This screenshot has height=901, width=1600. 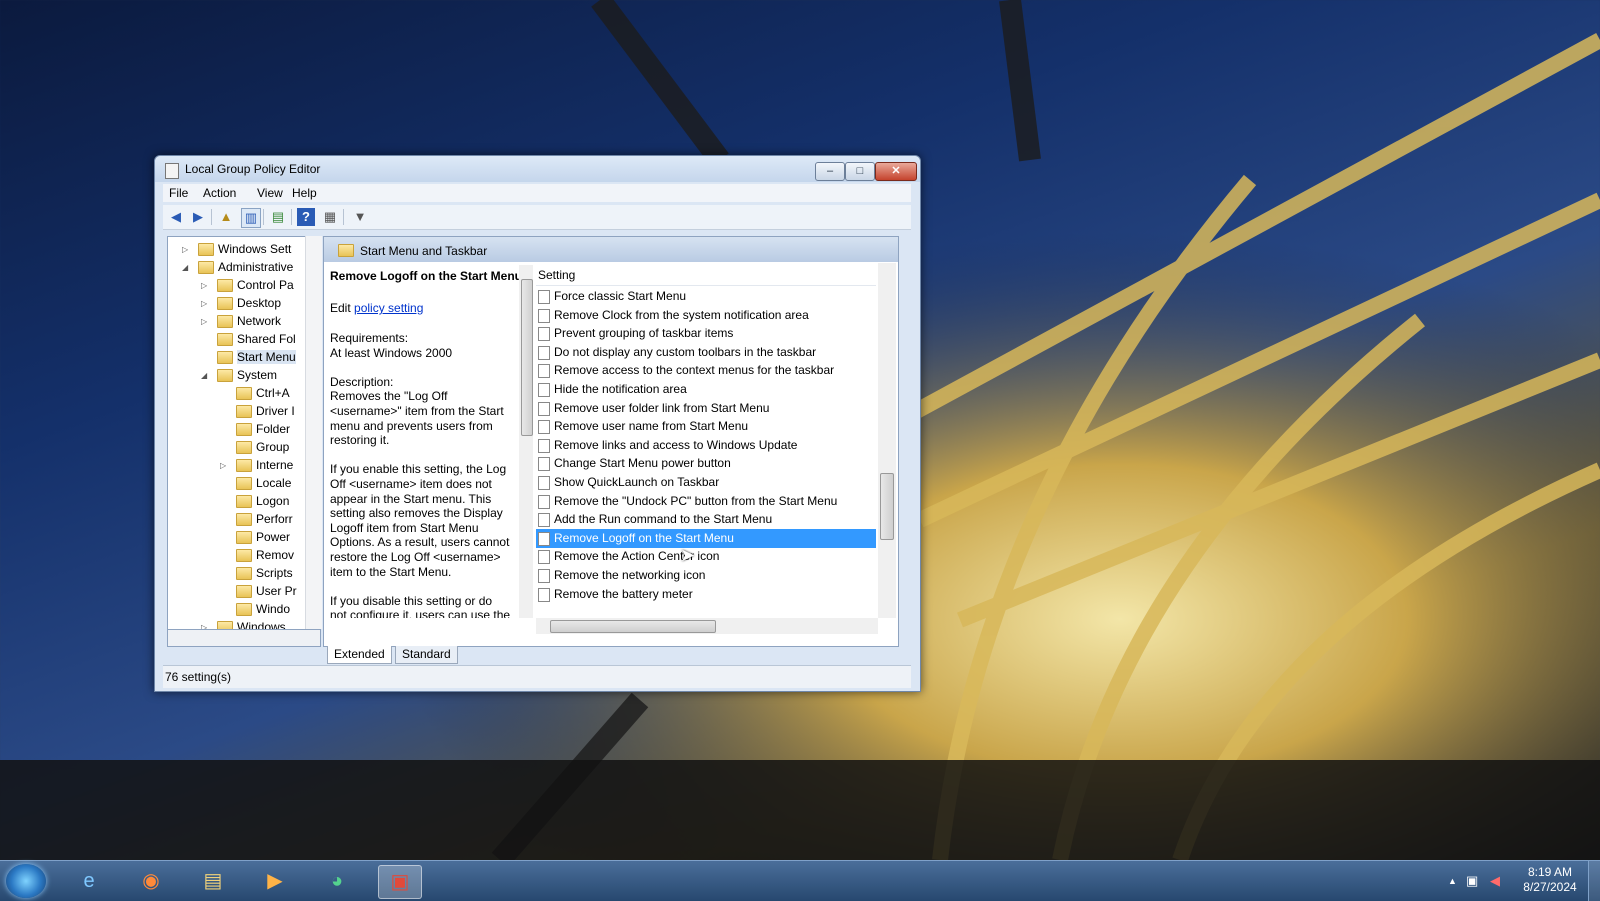 What do you see at coordinates (236, 574) in the screenshot?
I see `tree-item: Scripts` at bounding box center [236, 574].